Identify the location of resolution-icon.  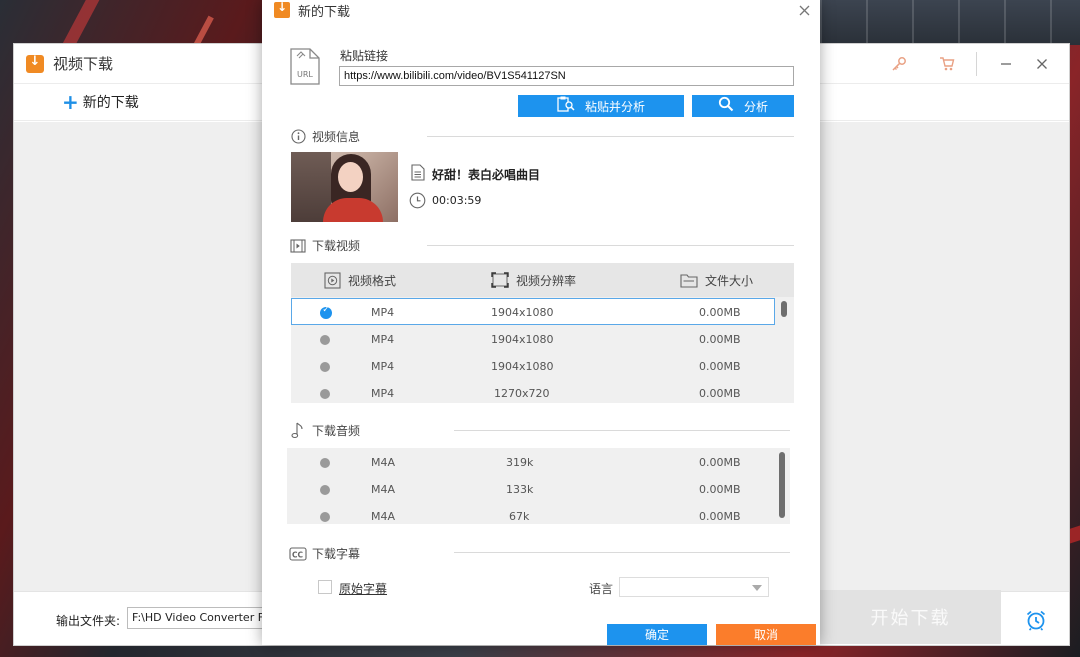
(500, 280).